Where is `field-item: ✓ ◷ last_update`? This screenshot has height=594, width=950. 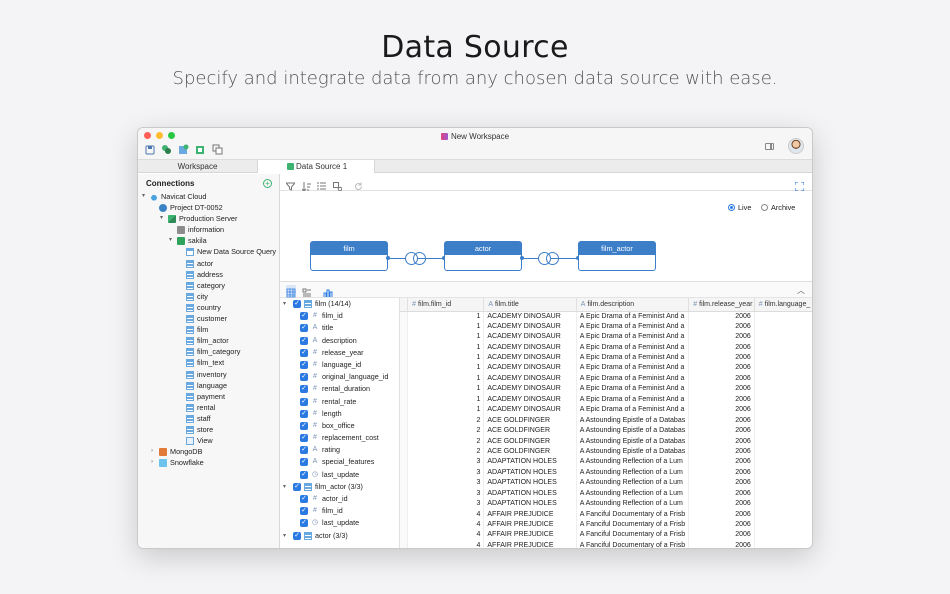
field-item: ✓ ◷ last_update is located at coordinates (339, 523).